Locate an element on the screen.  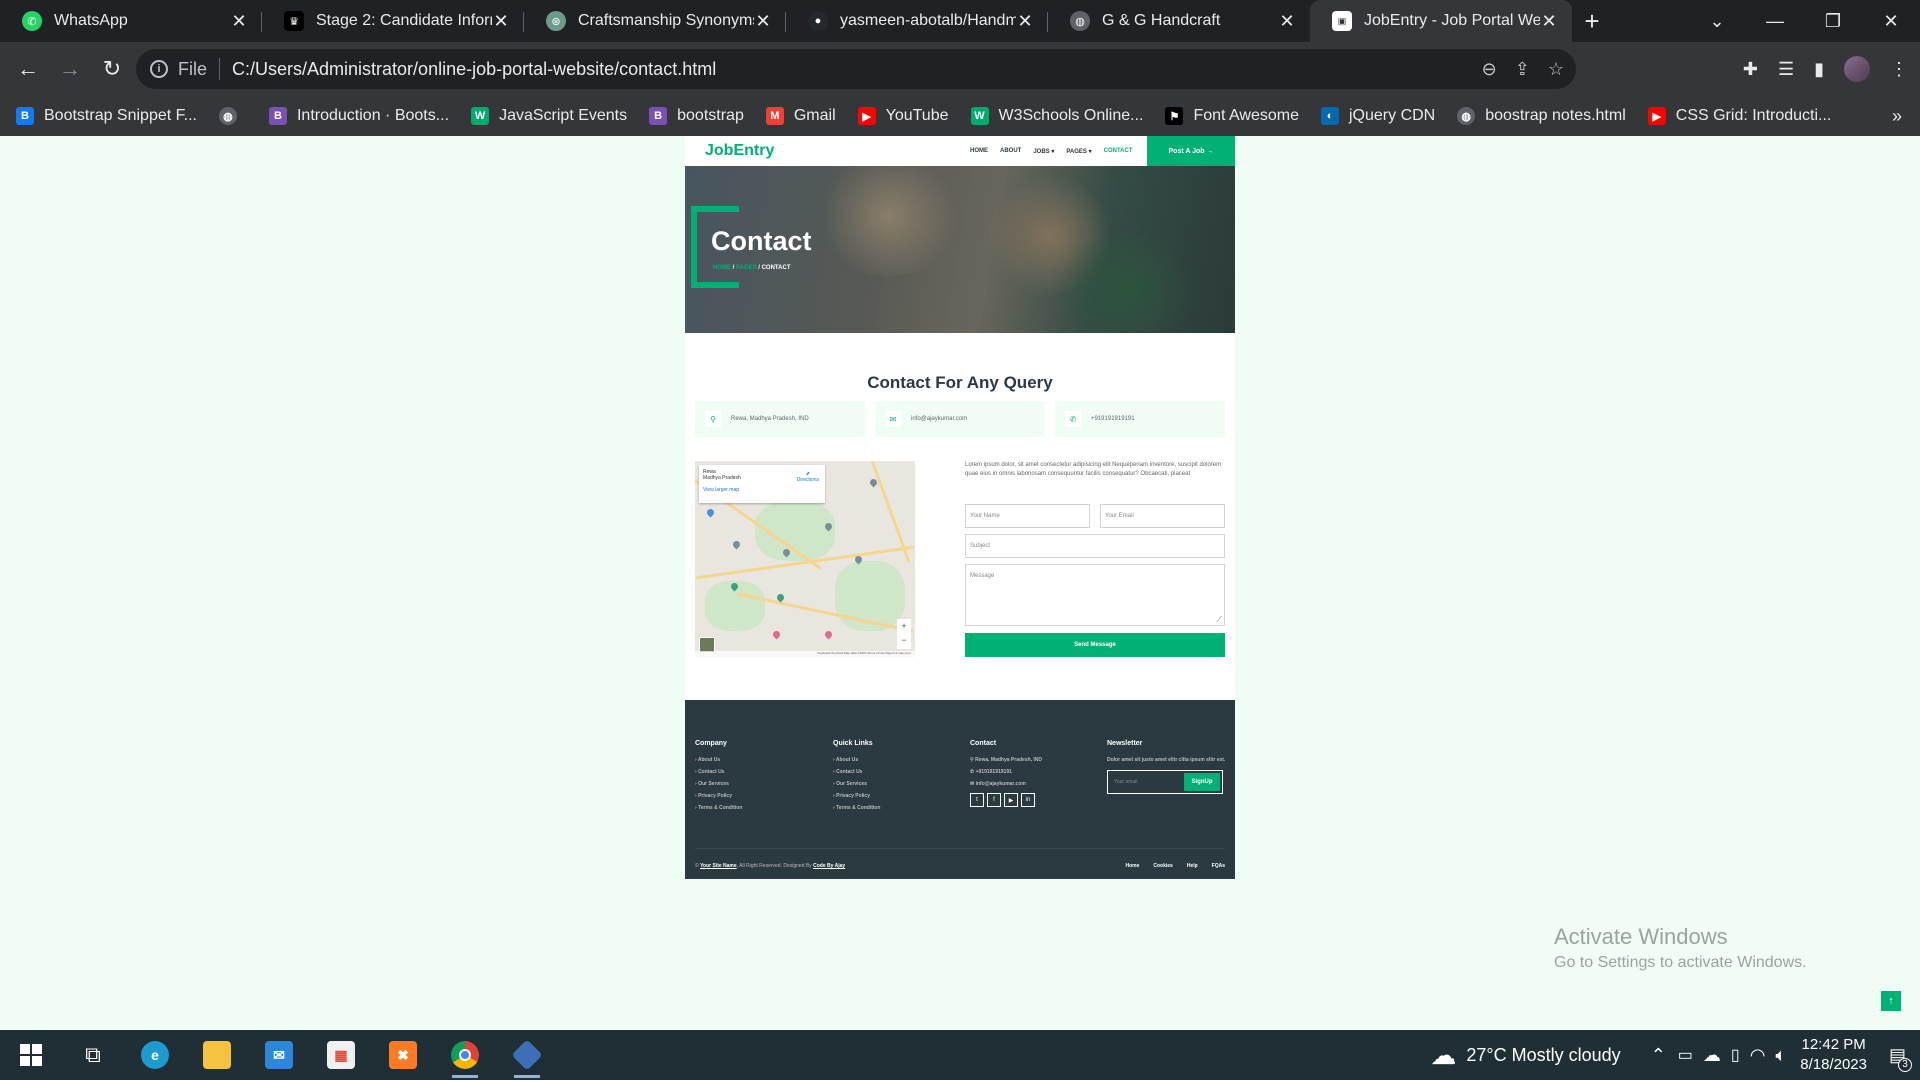
bookmark-jquery: ◐ jQuery CDN is located at coordinates (1378, 116).